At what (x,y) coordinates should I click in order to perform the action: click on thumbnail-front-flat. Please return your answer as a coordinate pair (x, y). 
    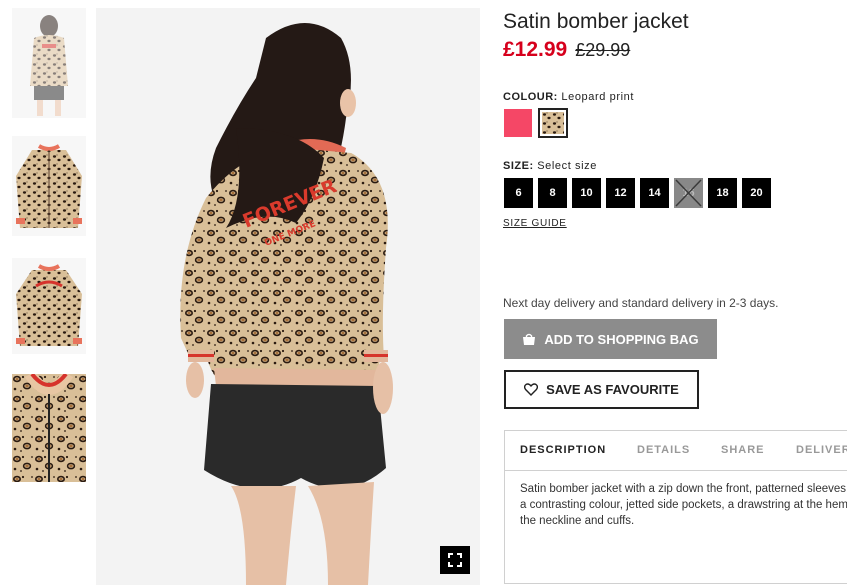
    Looking at the image, I should click on (49, 186).